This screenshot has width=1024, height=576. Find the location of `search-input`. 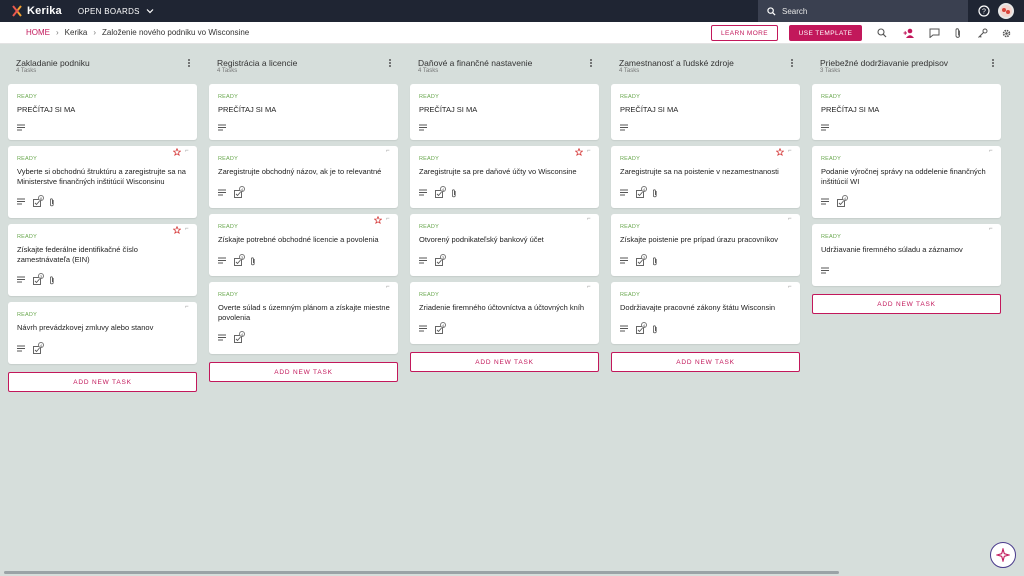

search-input is located at coordinates (857, 11).